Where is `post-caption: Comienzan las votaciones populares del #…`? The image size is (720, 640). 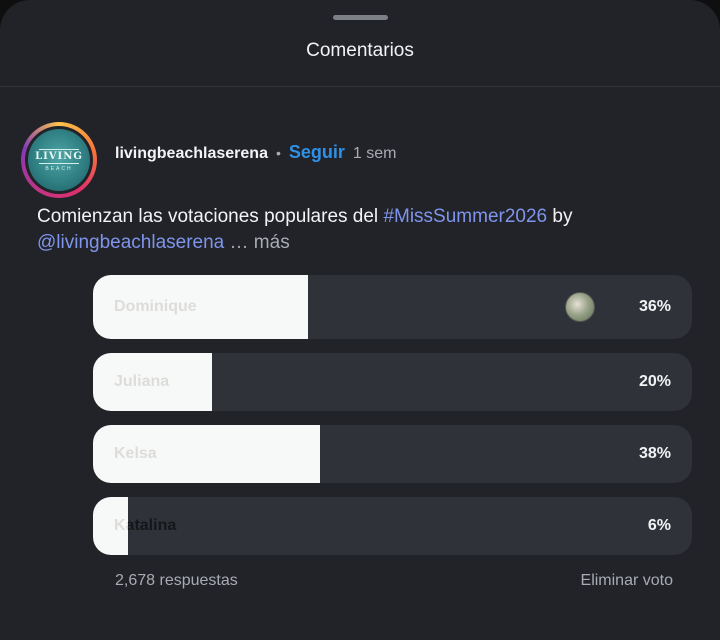
post-caption: Comienzan las votaciones populares del #… is located at coordinates (305, 229).